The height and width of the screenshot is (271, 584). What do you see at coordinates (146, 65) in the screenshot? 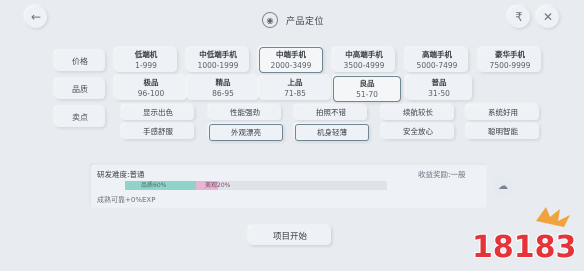
I see `option-range: 1-999` at bounding box center [146, 65].